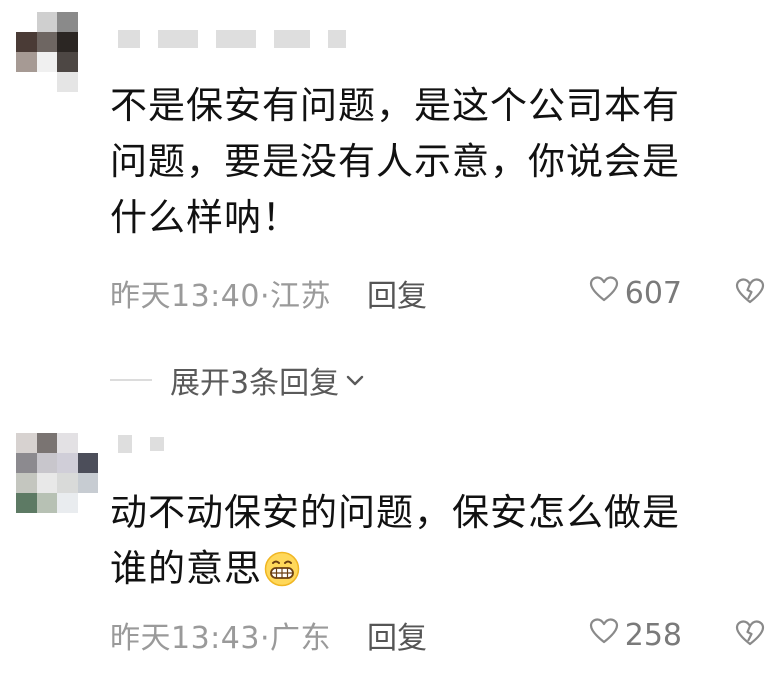 Image resolution: width=782 pixels, height=680 pixels. Describe the element at coordinates (255, 383) in the screenshot. I see `expand-replies-label: 展开3条回复` at that location.